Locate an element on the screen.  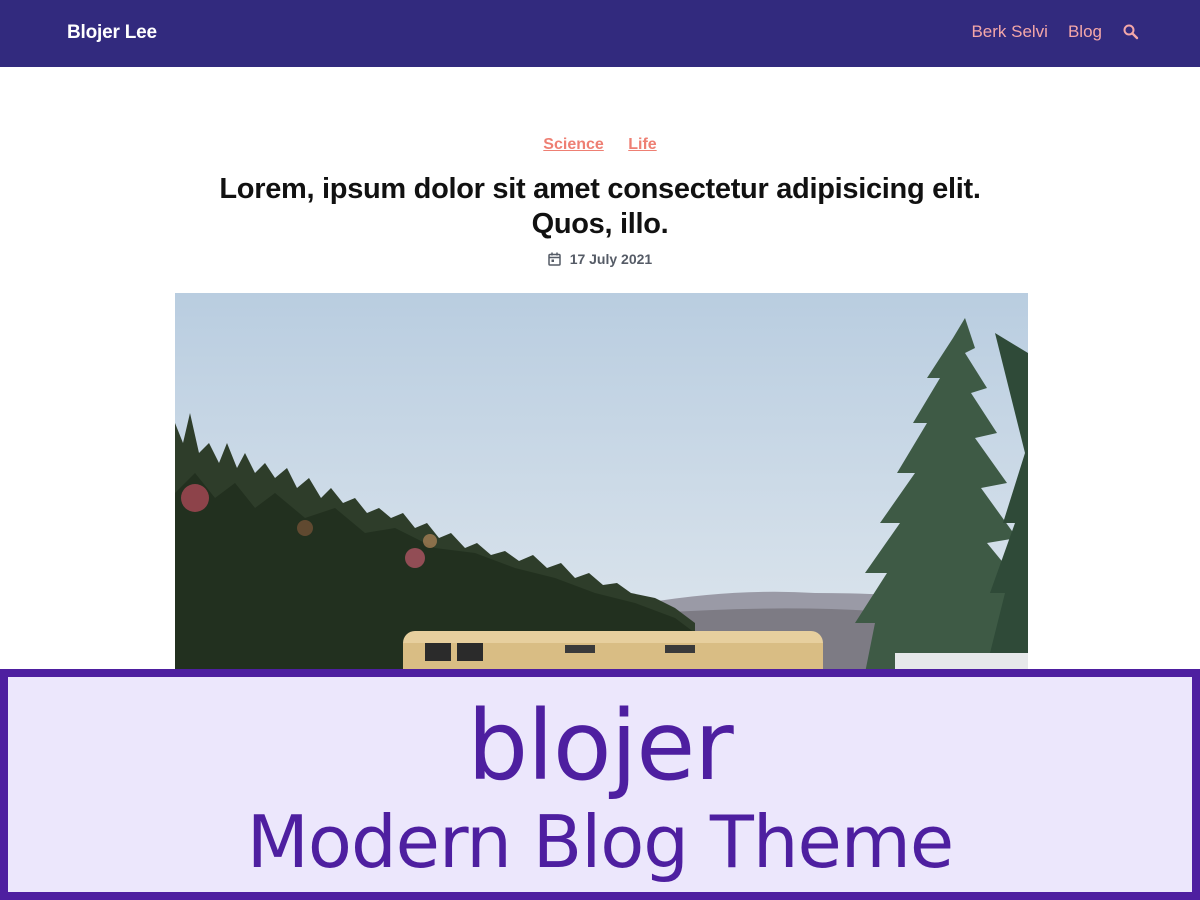
post-categories: Science Life is located at coordinates (600, 145).